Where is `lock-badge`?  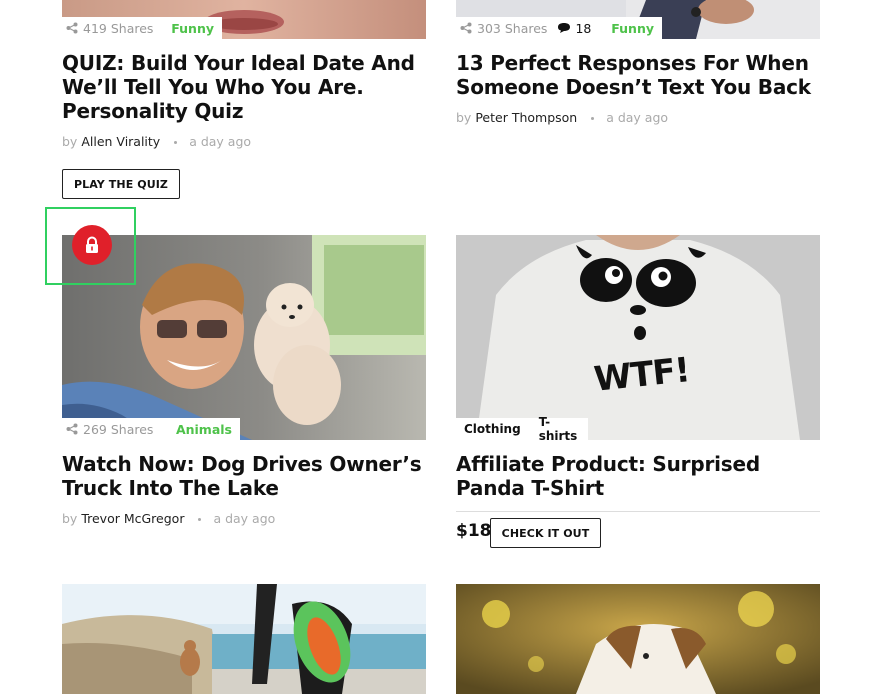 lock-badge is located at coordinates (92, 245).